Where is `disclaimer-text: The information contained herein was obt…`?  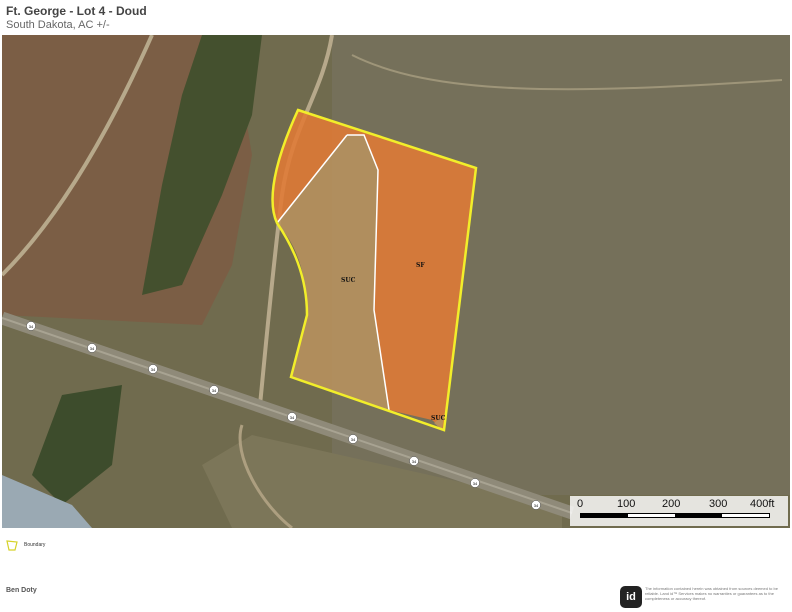 disclaimer-text: The information contained herein was obt… is located at coordinates (711, 593).